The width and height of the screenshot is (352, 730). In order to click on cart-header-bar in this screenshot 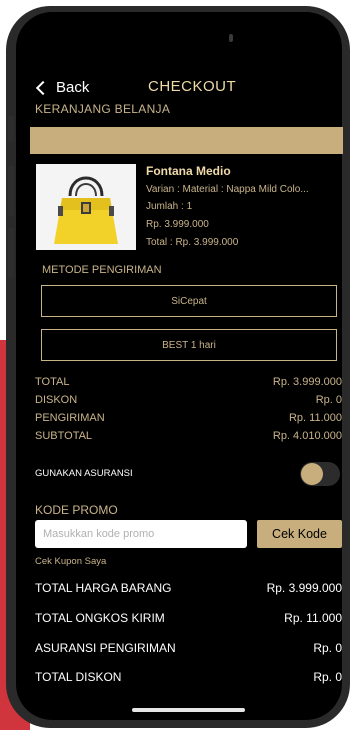, I will do `click(186, 140)`.